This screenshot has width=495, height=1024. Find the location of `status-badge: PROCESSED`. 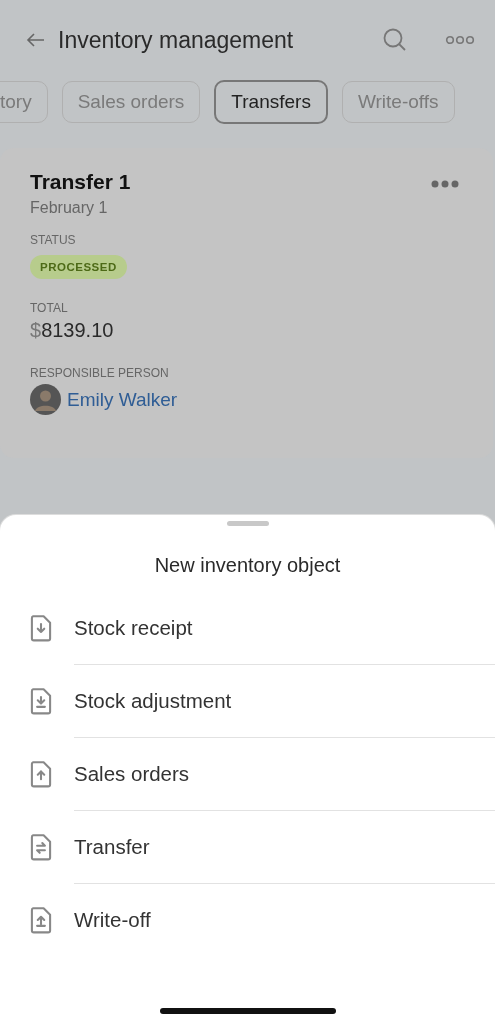

status-badge: PROCESSED is located at coordinates (78, 267).